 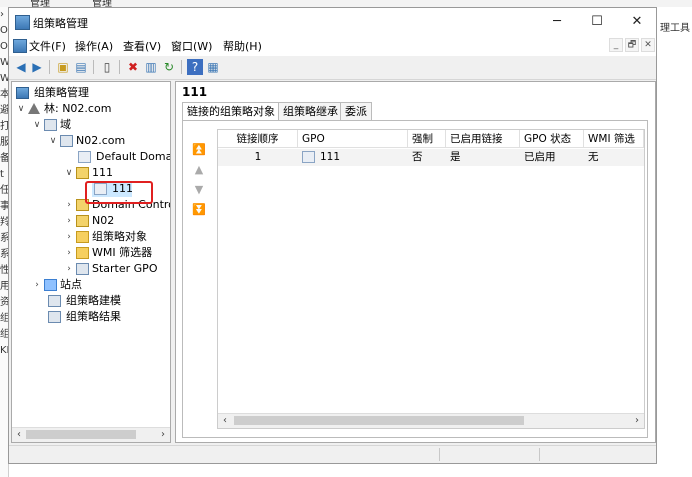 I want to click on properties-icon: ▯, so click(x=107, y=67).